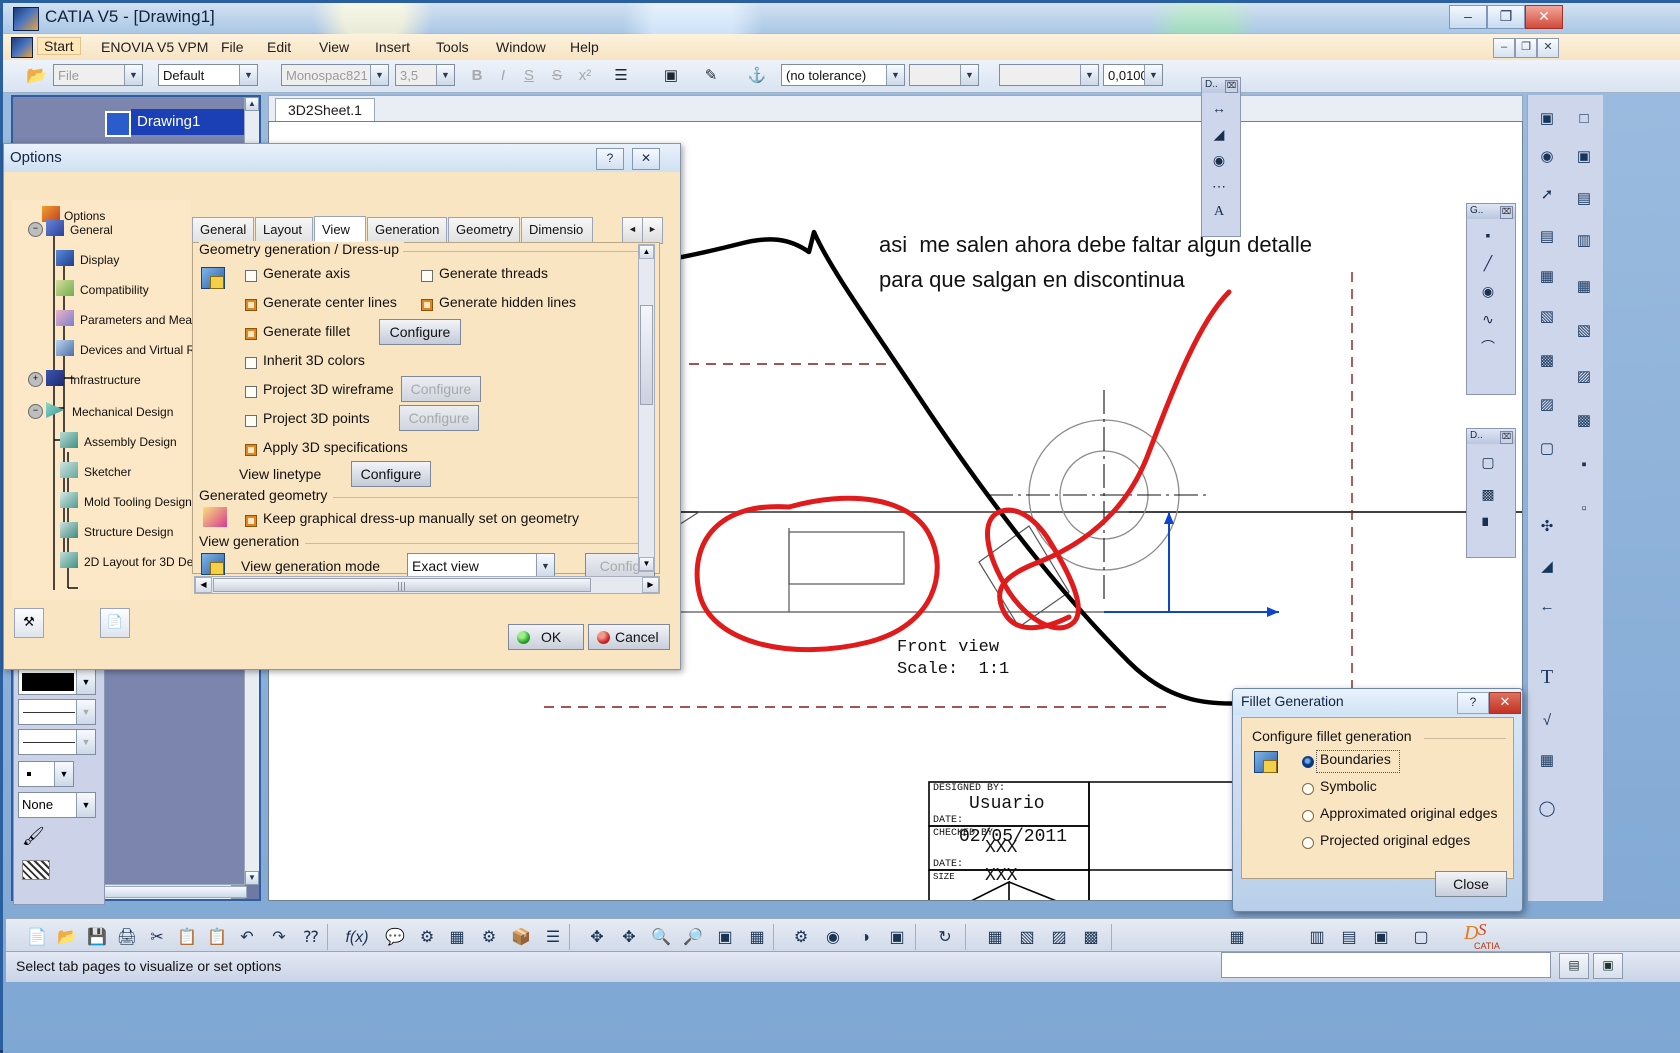 This screenshot has width=1680, height=1053. Describe the element at coordinates (1584, 241) in the screenshot. I see `view-from-3d-icon: ▥` at that location.